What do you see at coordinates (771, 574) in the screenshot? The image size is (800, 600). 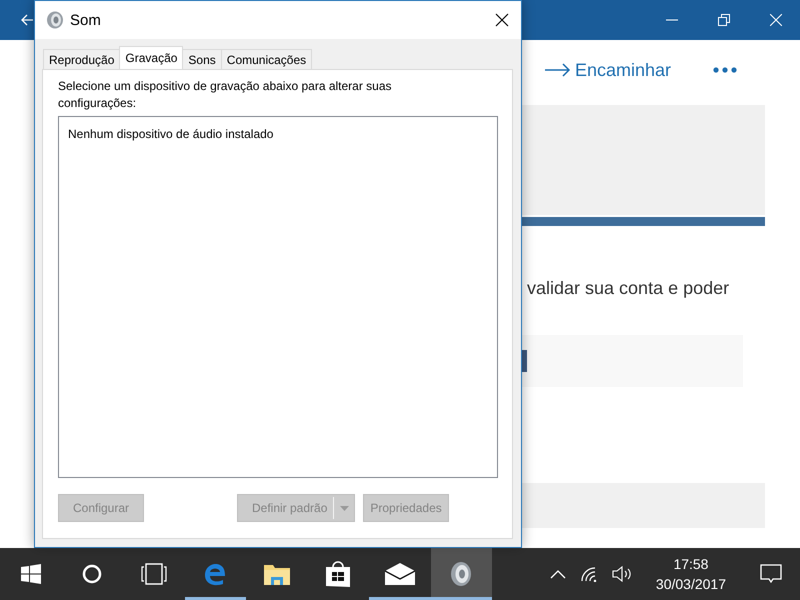 I see `notification-icon` at bounding box center [771, 574].